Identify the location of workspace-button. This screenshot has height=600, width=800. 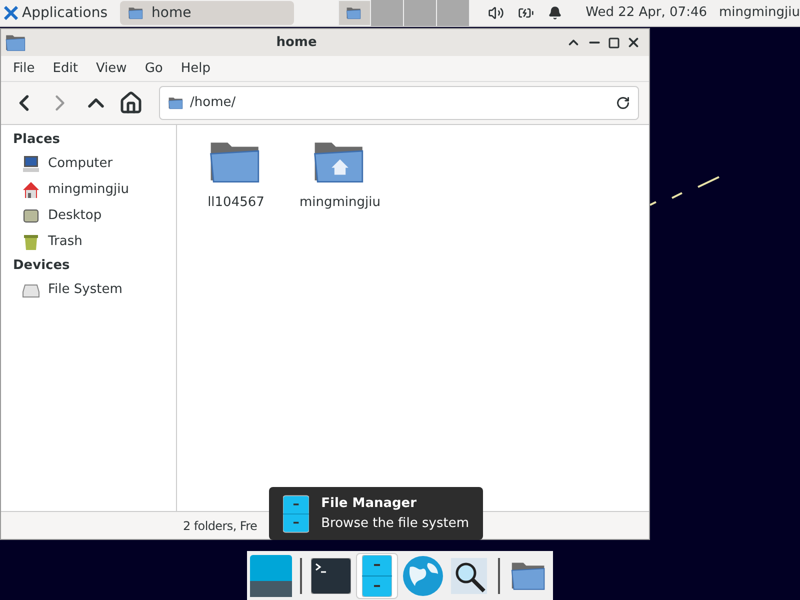
(354, 13).